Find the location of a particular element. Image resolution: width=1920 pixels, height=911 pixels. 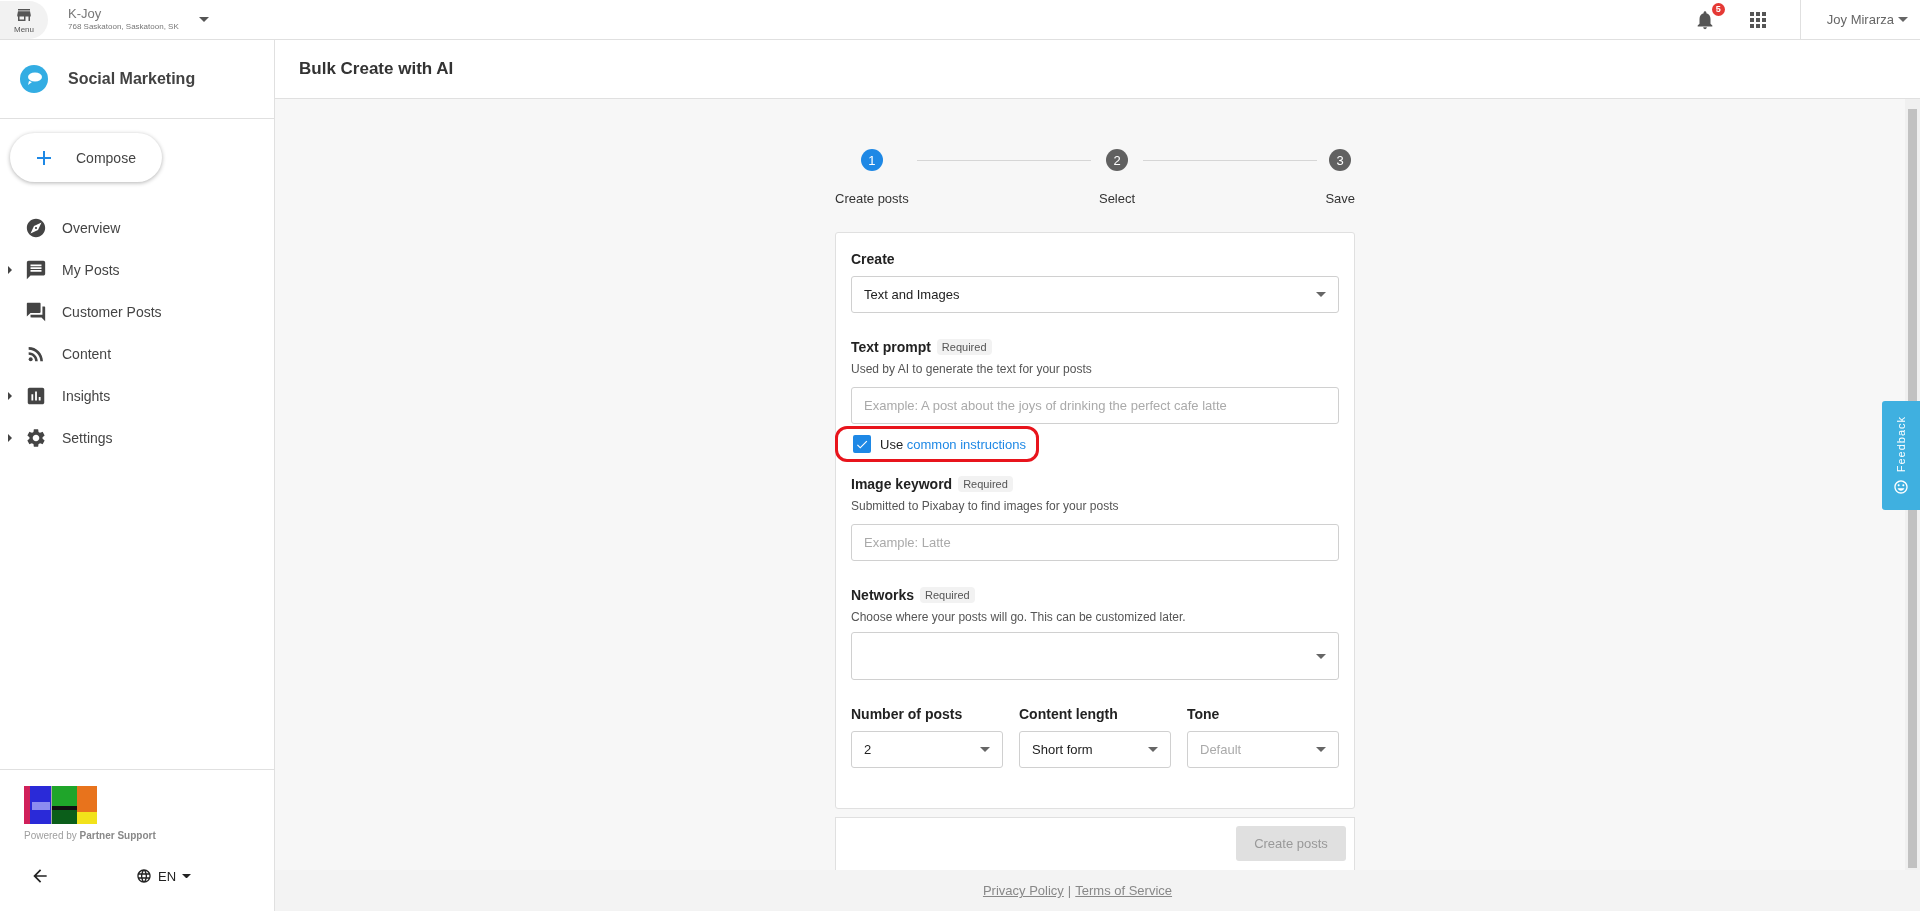

settings-icon is located at coordinates (36, 438).